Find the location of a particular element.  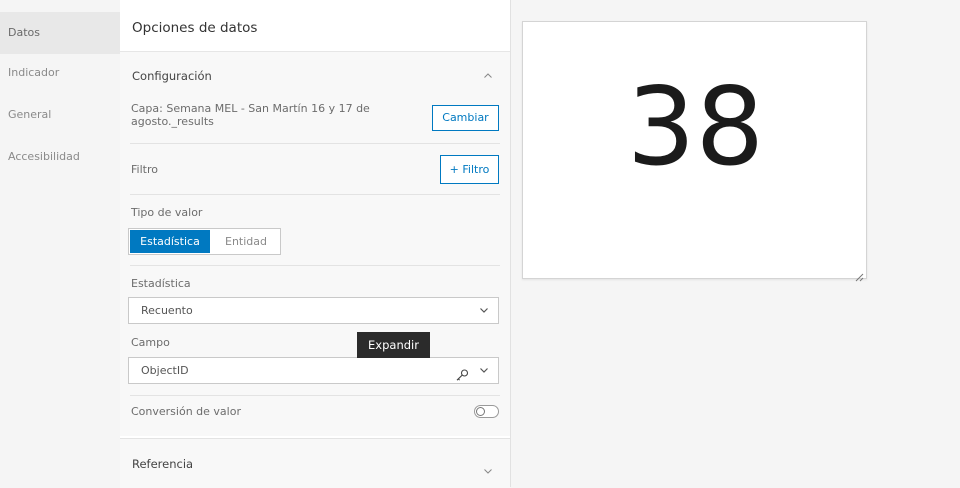

value-conversion-toggle is located at coordinates (486, 411).